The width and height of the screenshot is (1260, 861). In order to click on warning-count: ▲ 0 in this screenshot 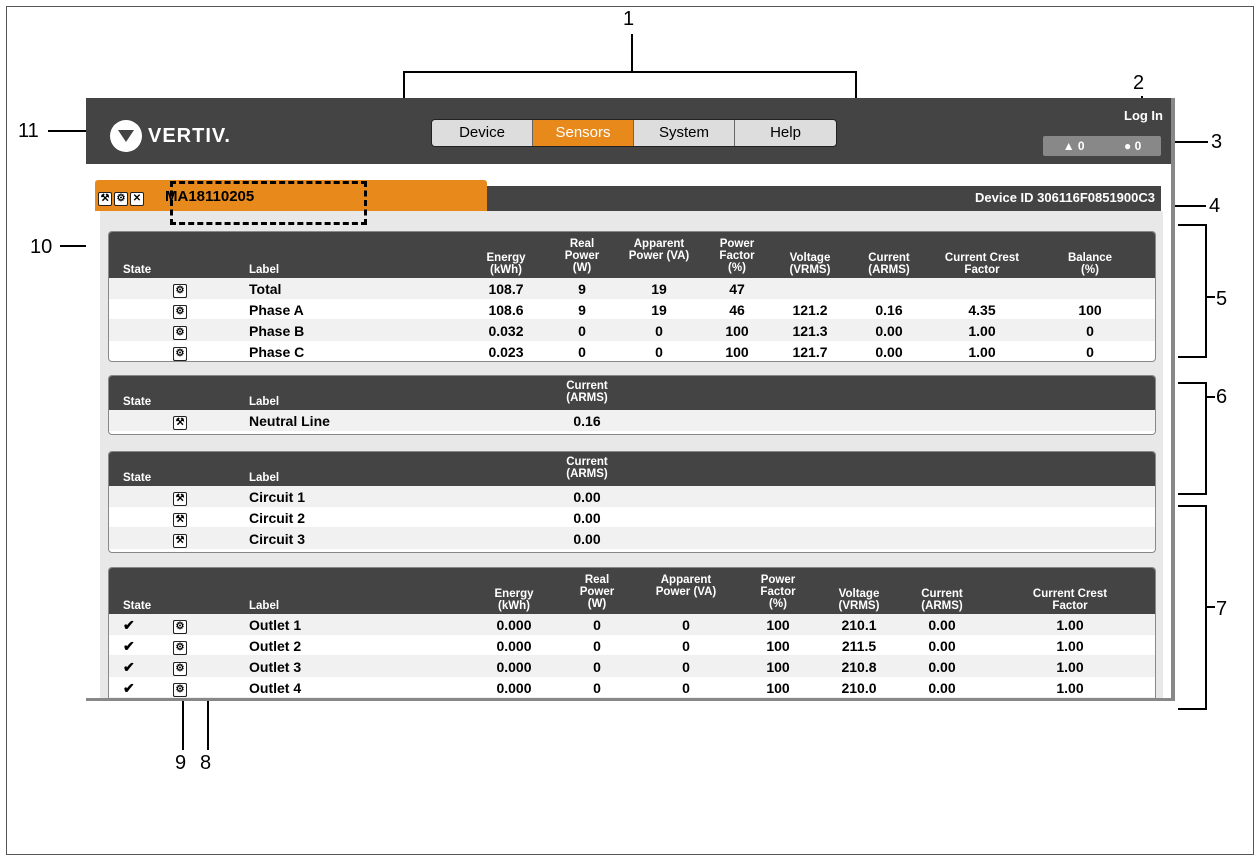, I will do `click(1073, 146)`.